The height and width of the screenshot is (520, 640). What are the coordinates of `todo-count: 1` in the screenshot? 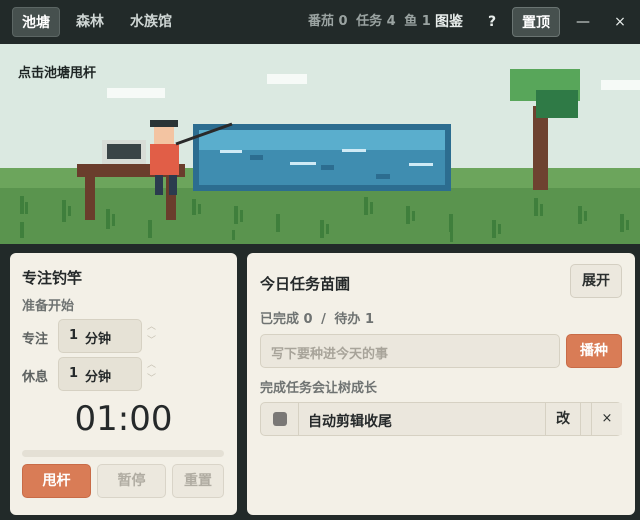 It's located at (369, 319).